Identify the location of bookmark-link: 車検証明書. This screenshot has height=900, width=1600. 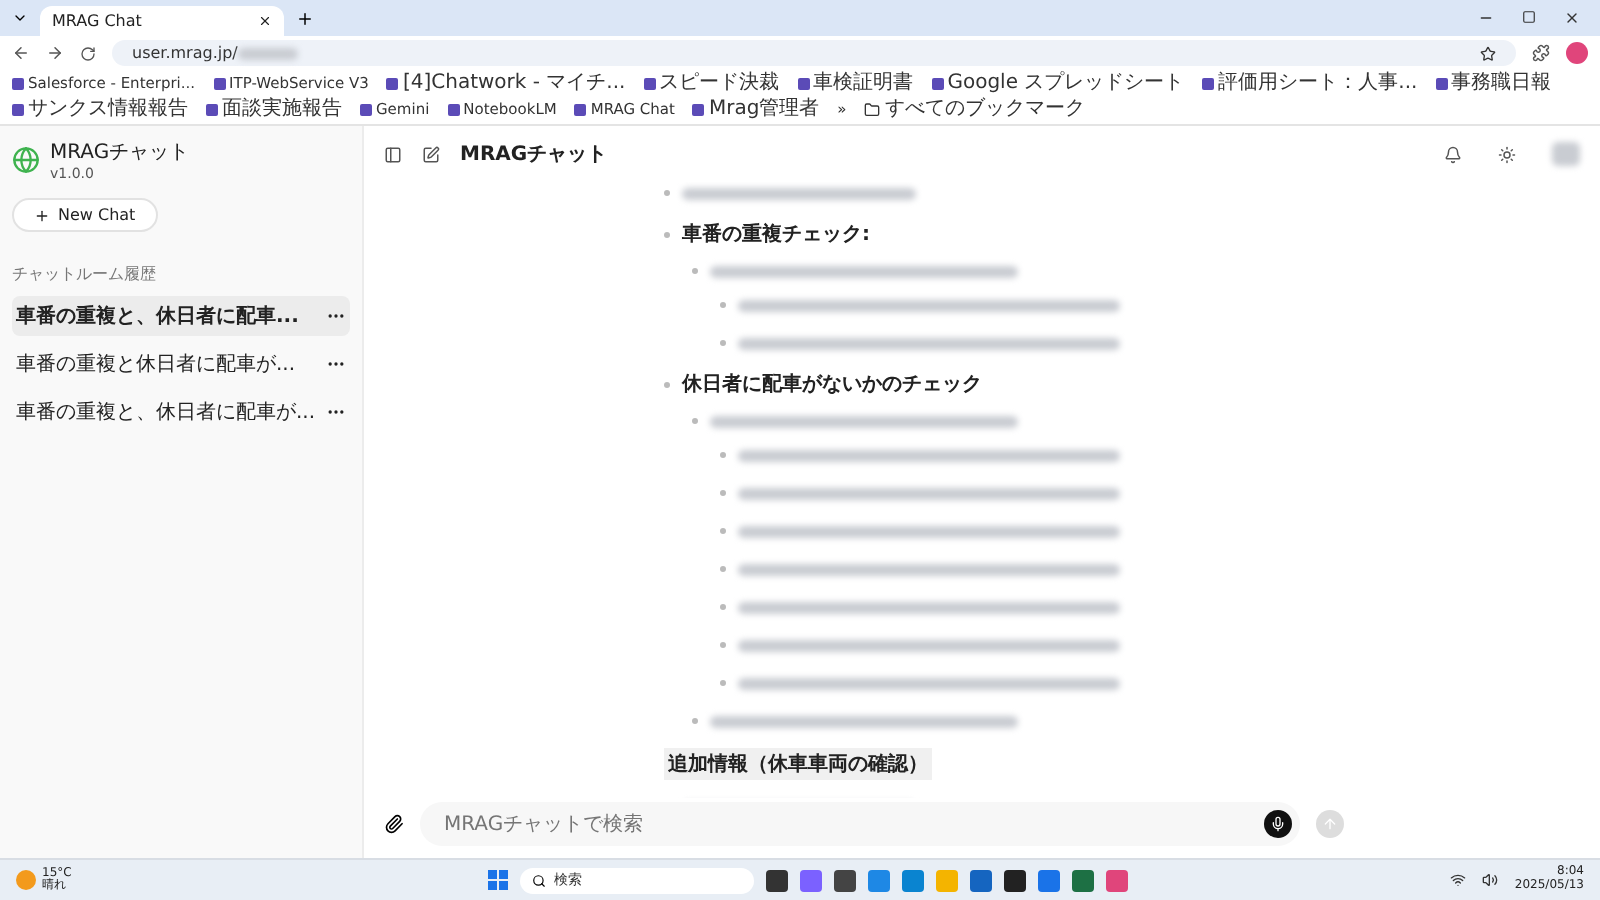
(855, 84).